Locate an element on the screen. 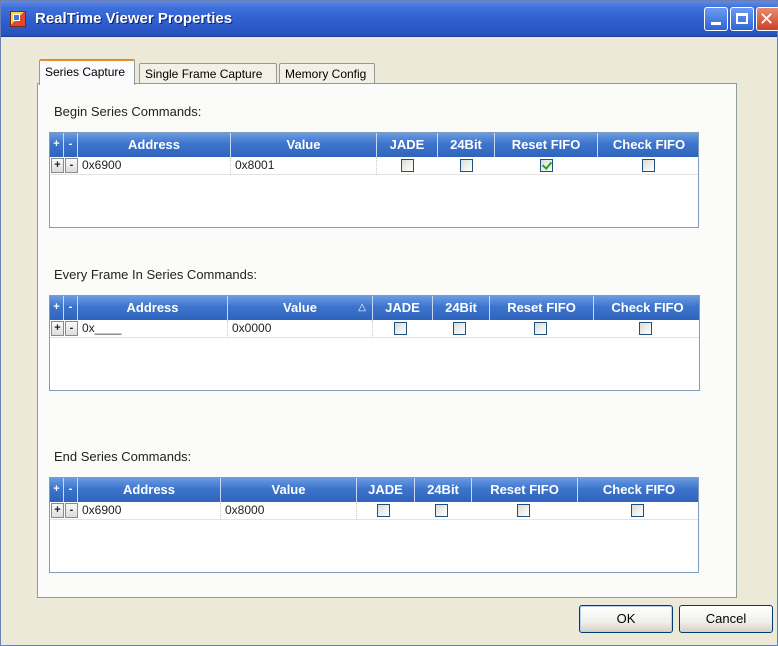  minimize-icon is located at coordinates (716, 23).